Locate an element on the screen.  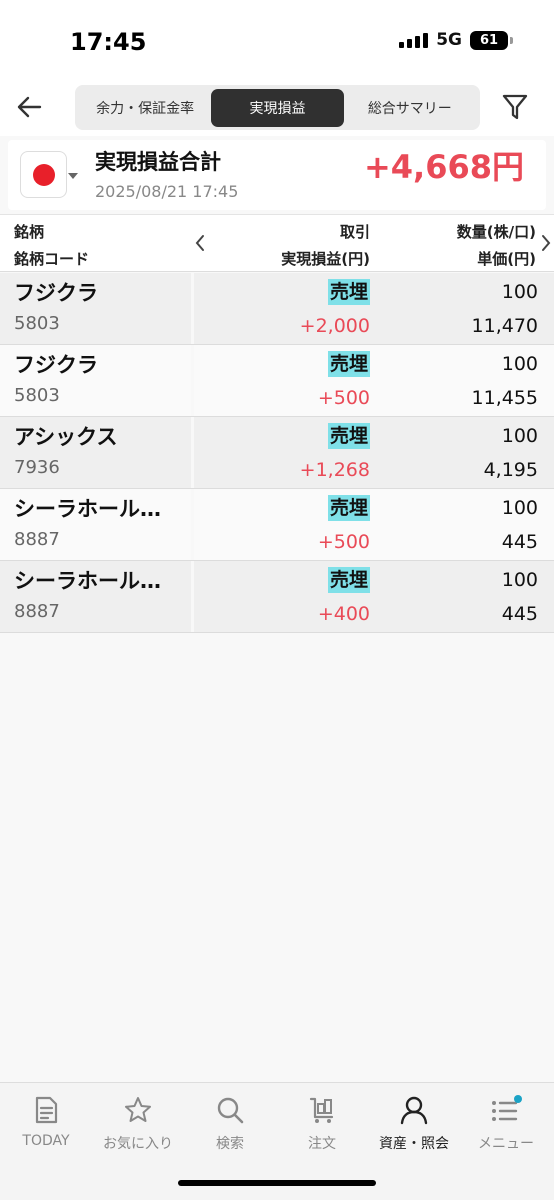
person-icon is located at coordinates (414, 1110).